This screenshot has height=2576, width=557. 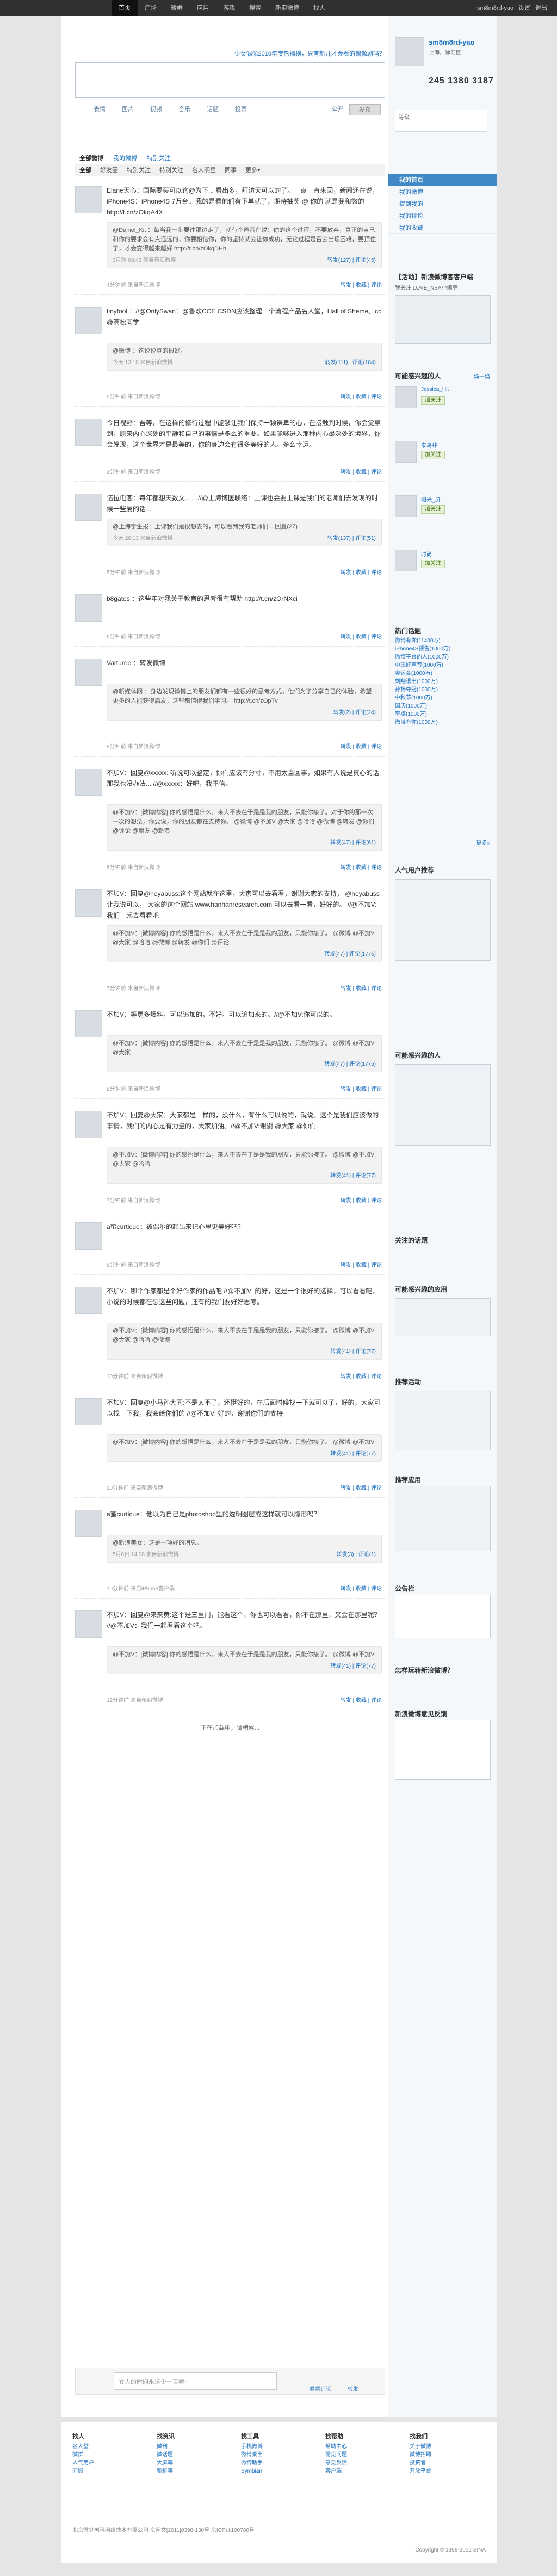 I want to click on tab-special: 特别关注, so click(x=159, y=158).